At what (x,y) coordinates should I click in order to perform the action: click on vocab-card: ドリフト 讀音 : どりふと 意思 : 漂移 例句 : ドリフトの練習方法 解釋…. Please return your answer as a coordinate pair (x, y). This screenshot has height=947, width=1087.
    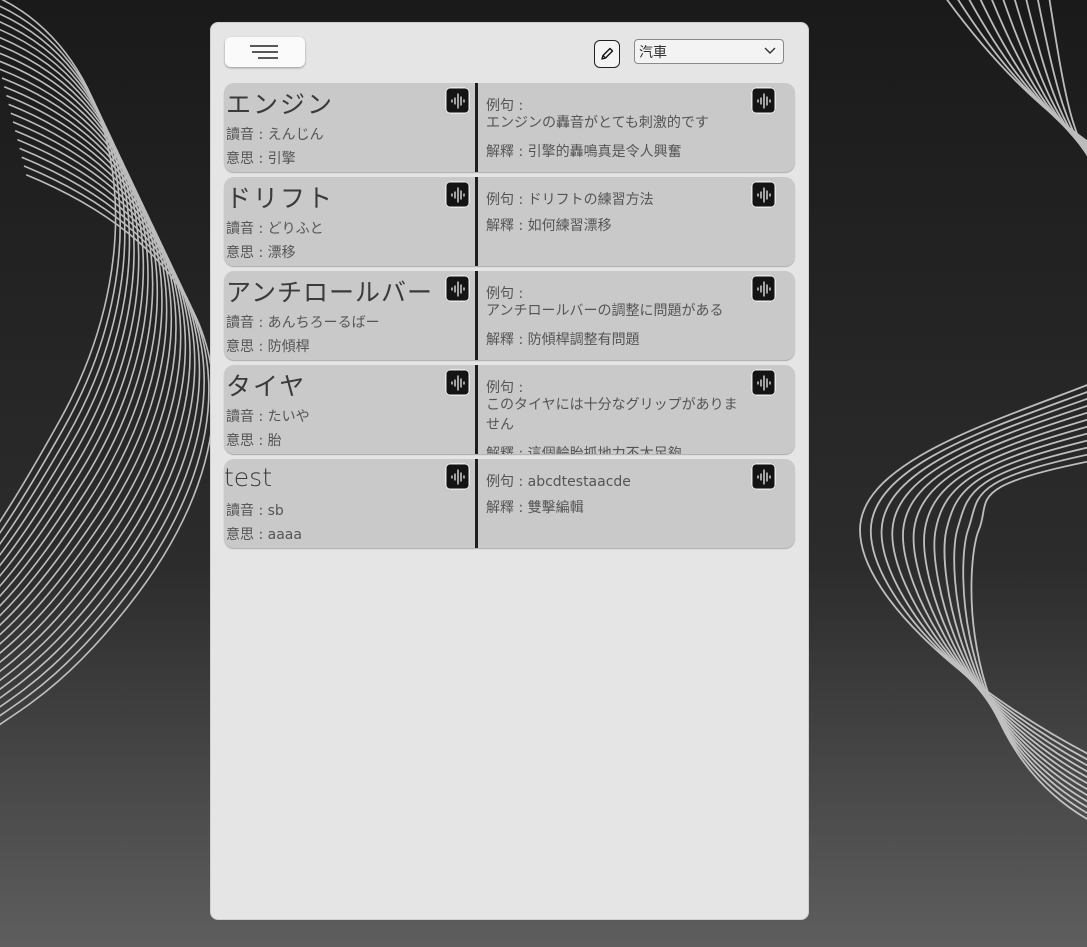
    Looking at the image, I should click on (509, 221).